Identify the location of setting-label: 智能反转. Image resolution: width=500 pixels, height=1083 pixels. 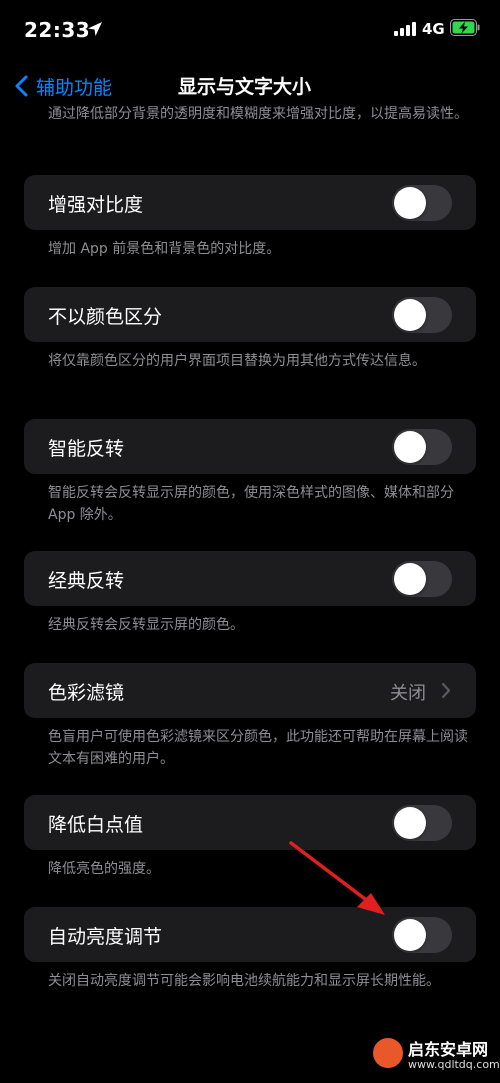
(86, 449).